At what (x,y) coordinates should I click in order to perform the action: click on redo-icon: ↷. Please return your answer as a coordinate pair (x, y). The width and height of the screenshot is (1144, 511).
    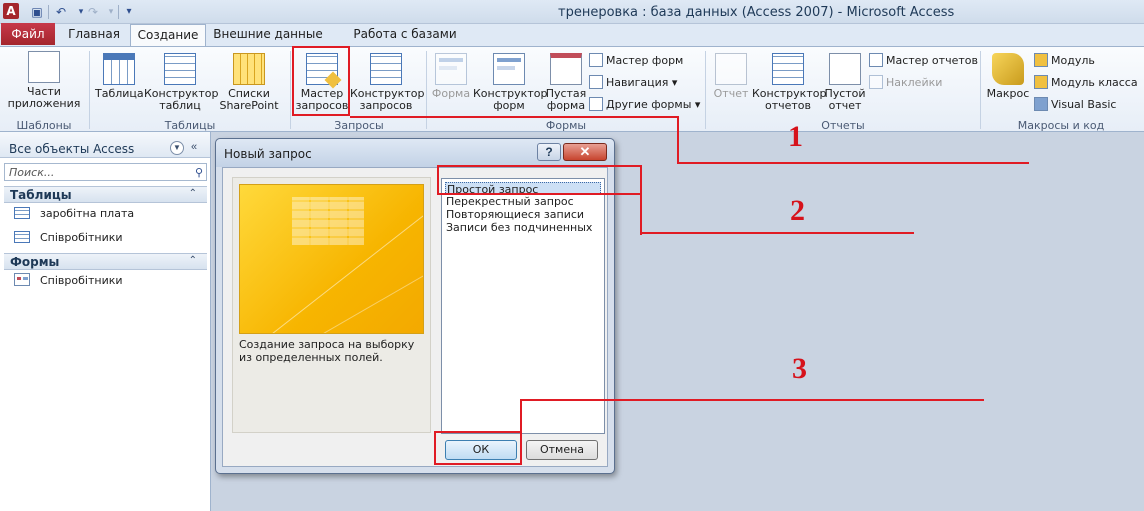
    Looking at the image, I should click on (93, 12).